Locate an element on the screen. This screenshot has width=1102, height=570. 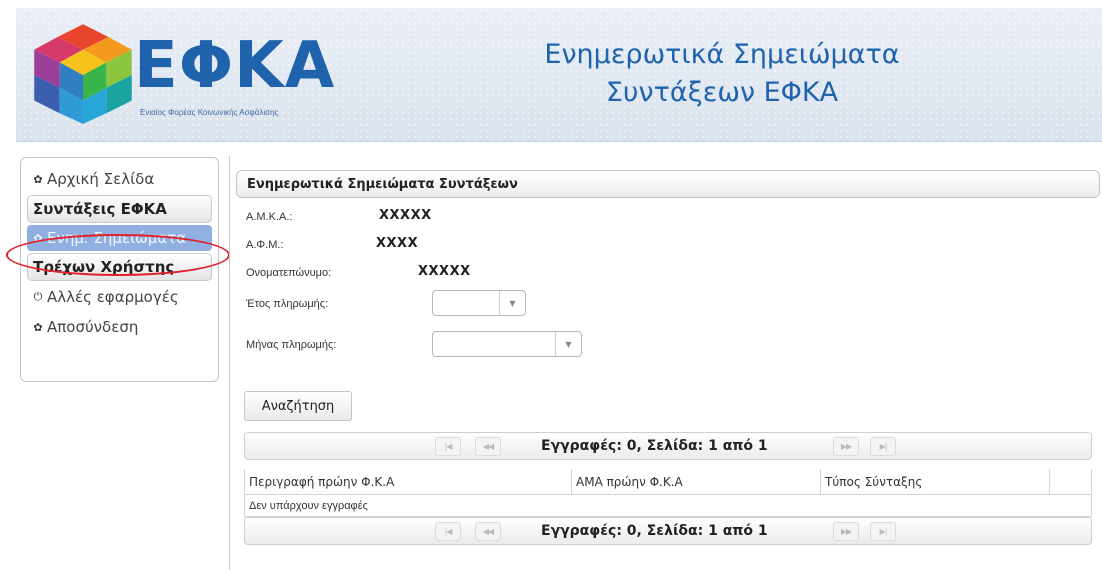
page-title-line2: Συντάξεων ΕΦΚΑ is located at coordinates (722, 92).